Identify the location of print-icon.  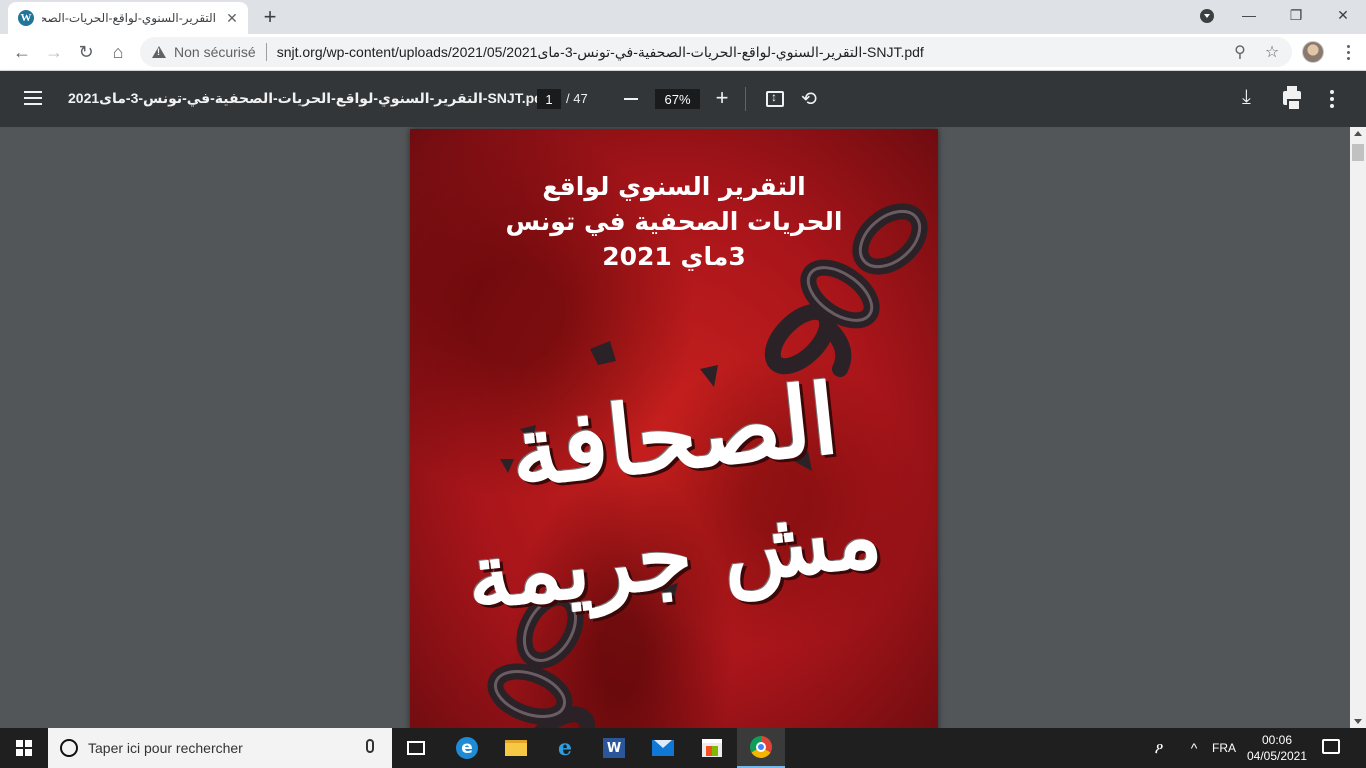
(1292, 98).